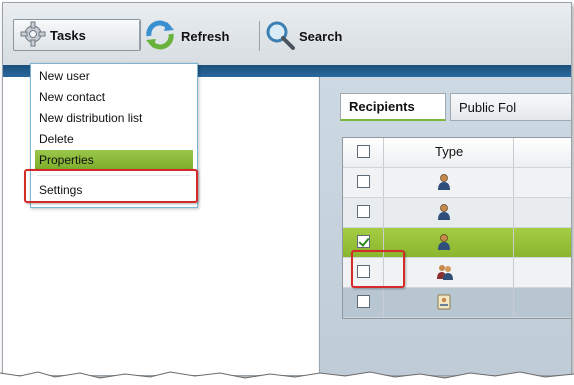 This screenshot has width=574, height=385. I want to click on contact-card-icon, so click(444, 303).